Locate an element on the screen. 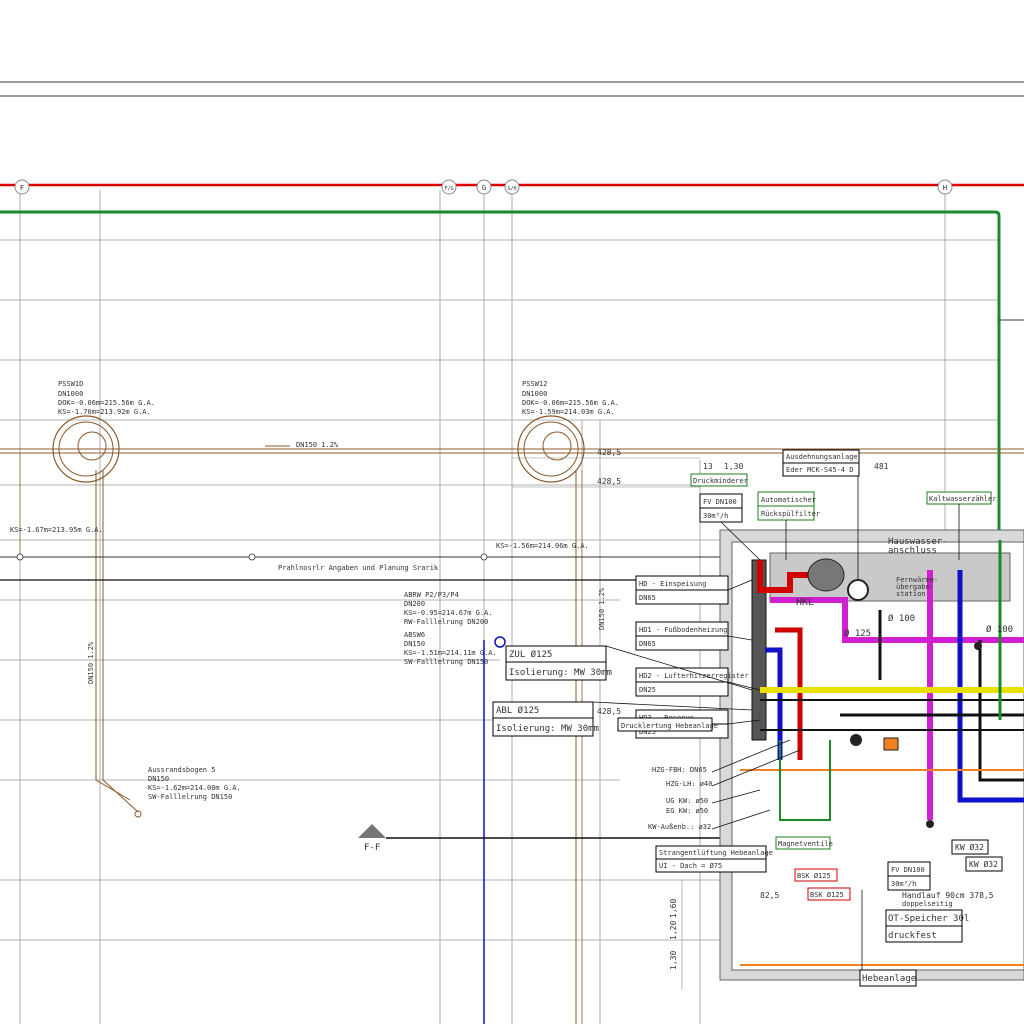  svg-text: Magnetventile is located at coordinates (805, 844).